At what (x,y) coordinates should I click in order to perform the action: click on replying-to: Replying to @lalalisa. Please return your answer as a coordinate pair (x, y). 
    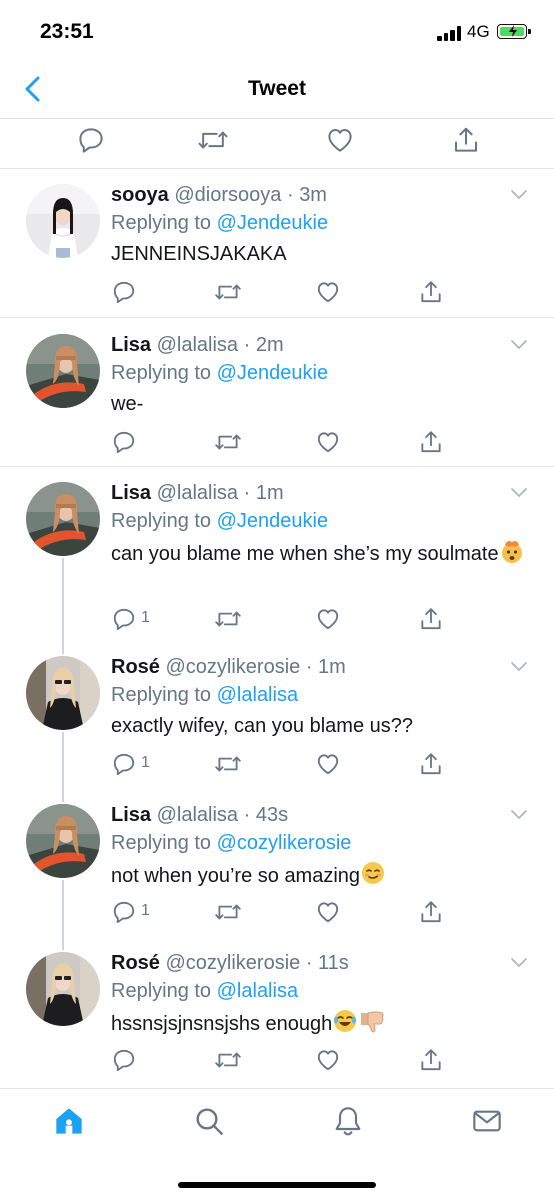
    Looking at the image, I should click on (204, 991).